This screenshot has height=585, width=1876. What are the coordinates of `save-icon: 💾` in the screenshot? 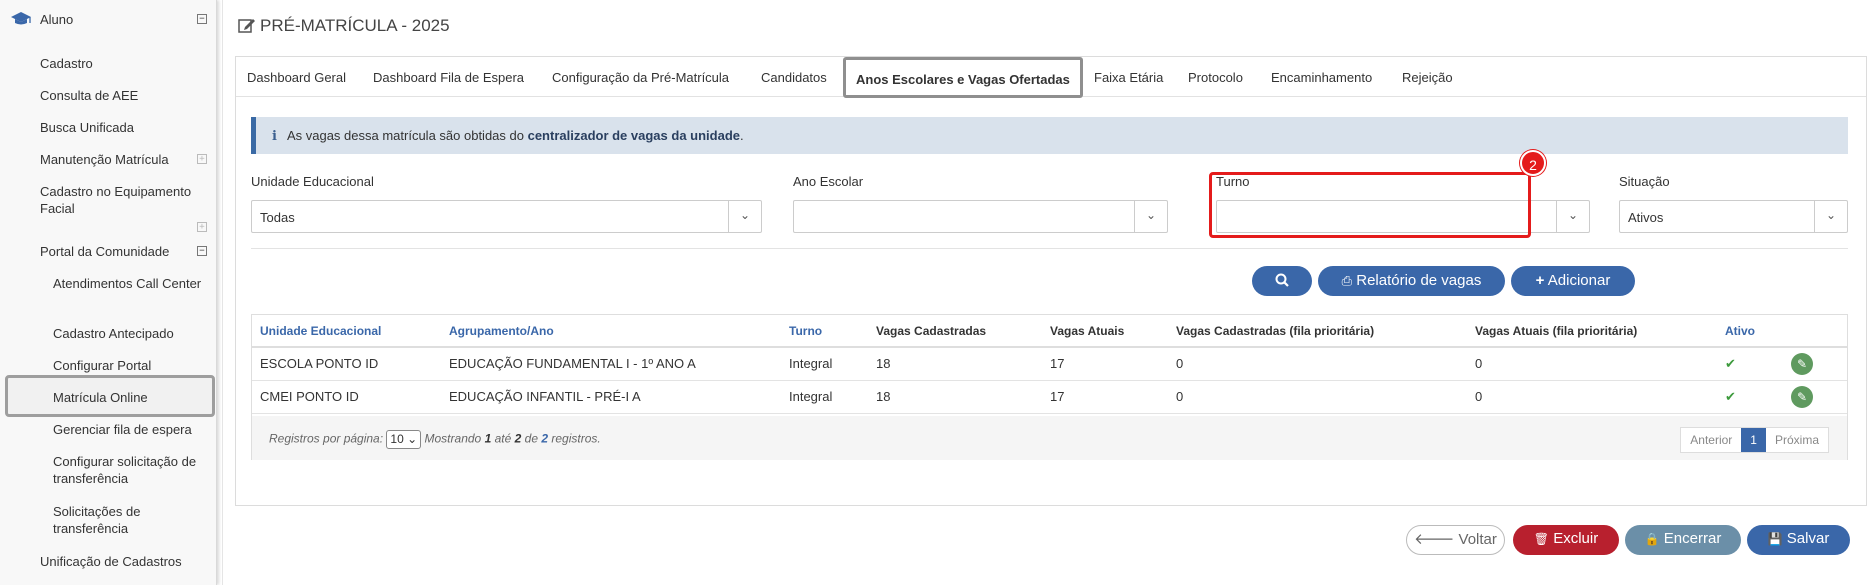 It's located at (1775, 539).